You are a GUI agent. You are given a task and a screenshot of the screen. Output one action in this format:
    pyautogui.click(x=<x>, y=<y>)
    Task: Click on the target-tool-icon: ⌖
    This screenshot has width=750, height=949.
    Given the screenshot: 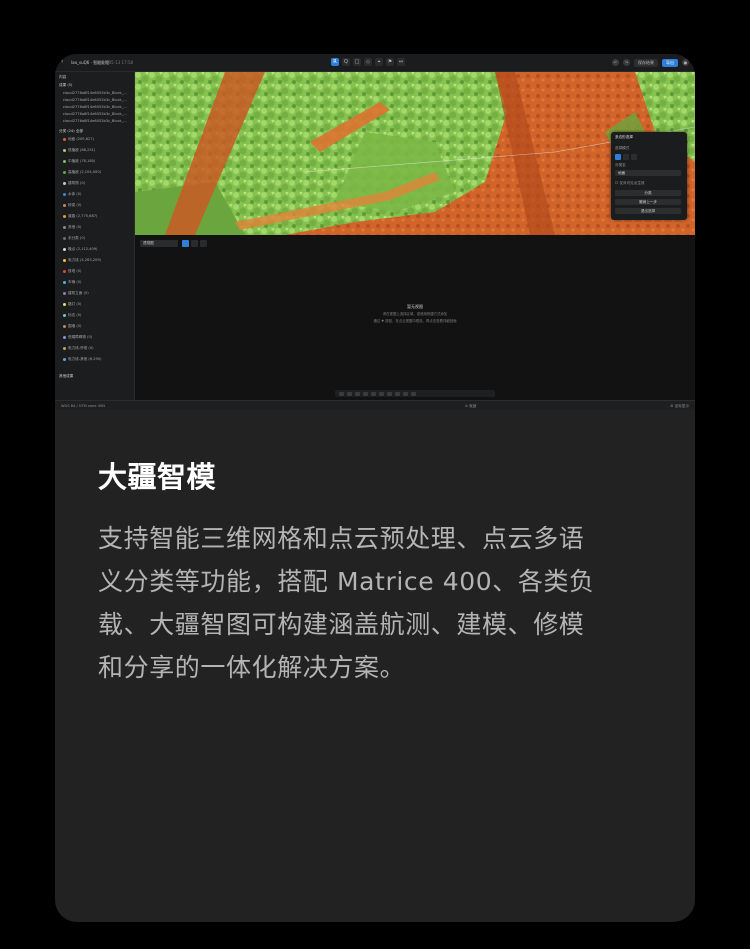 What is the action you would take?
    pyautogui.click(x=379, y=62)
    